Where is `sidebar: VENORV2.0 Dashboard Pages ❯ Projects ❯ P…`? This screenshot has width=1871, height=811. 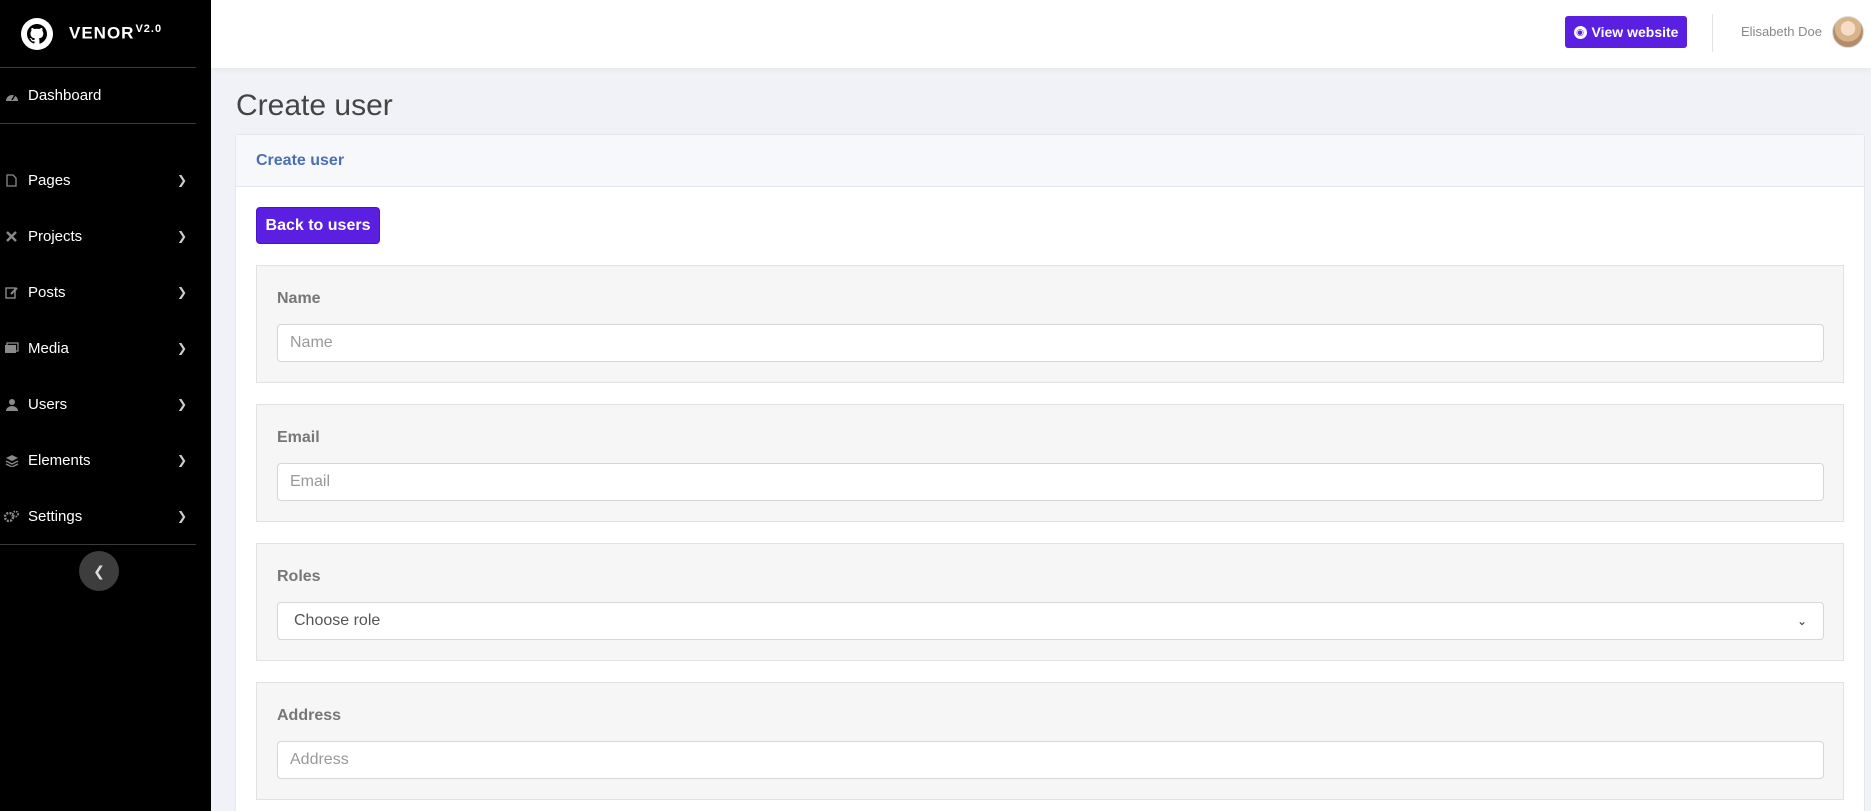
sidebar: VENORV2.0 Dashboard Pages ❯ Projects ❯ P… is located at coordinates (105, 405).